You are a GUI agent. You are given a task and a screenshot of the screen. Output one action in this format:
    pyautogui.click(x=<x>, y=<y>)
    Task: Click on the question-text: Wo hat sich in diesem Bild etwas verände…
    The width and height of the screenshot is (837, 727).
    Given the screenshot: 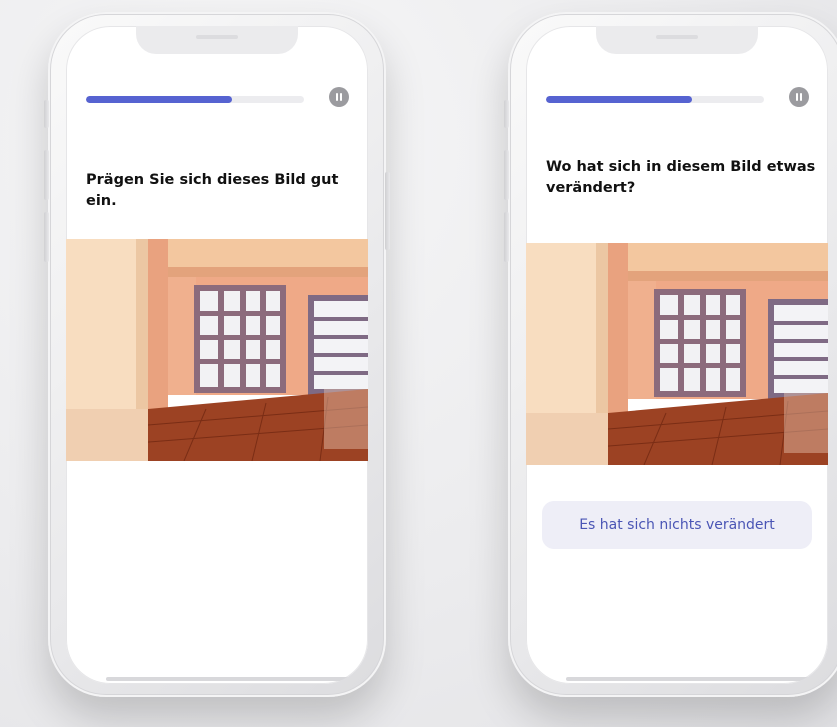 What is the action you would take?
    pyautogui.click(x=681, y=177)
    